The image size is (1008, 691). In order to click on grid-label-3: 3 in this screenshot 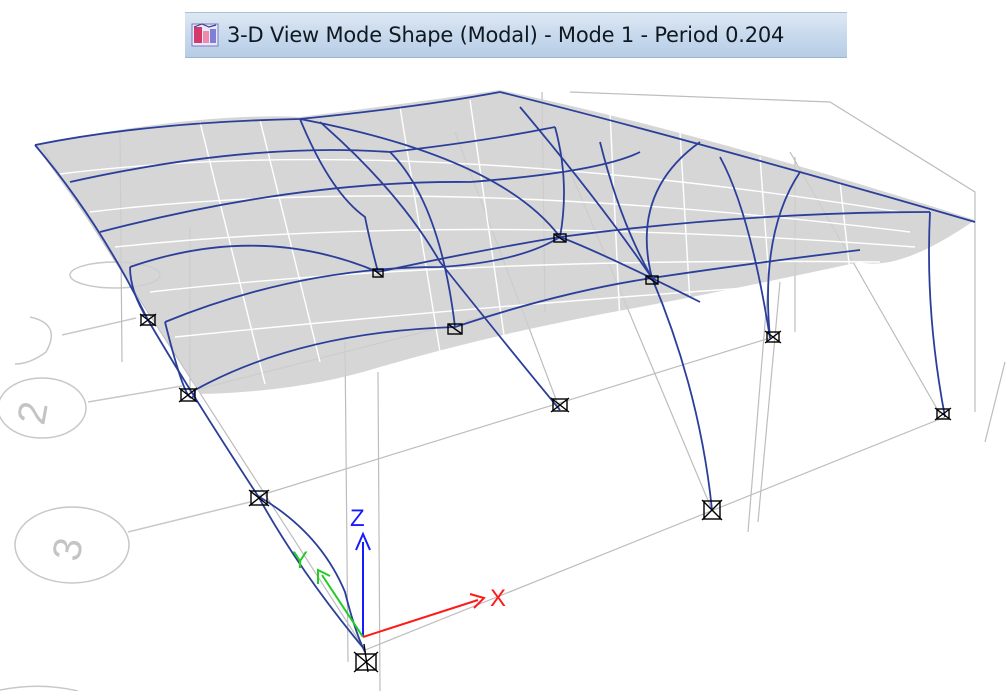, I will do `click(68, 550)`.